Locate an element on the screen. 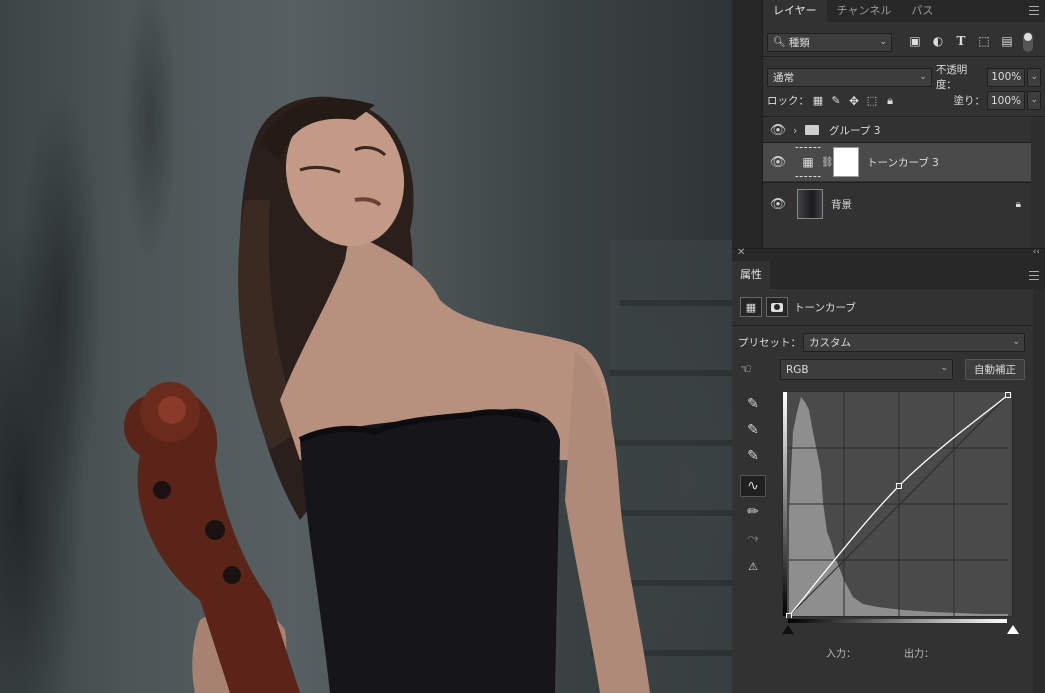  opacity-dropdown-button: ⌄ is located at coordinates (1034, 77).